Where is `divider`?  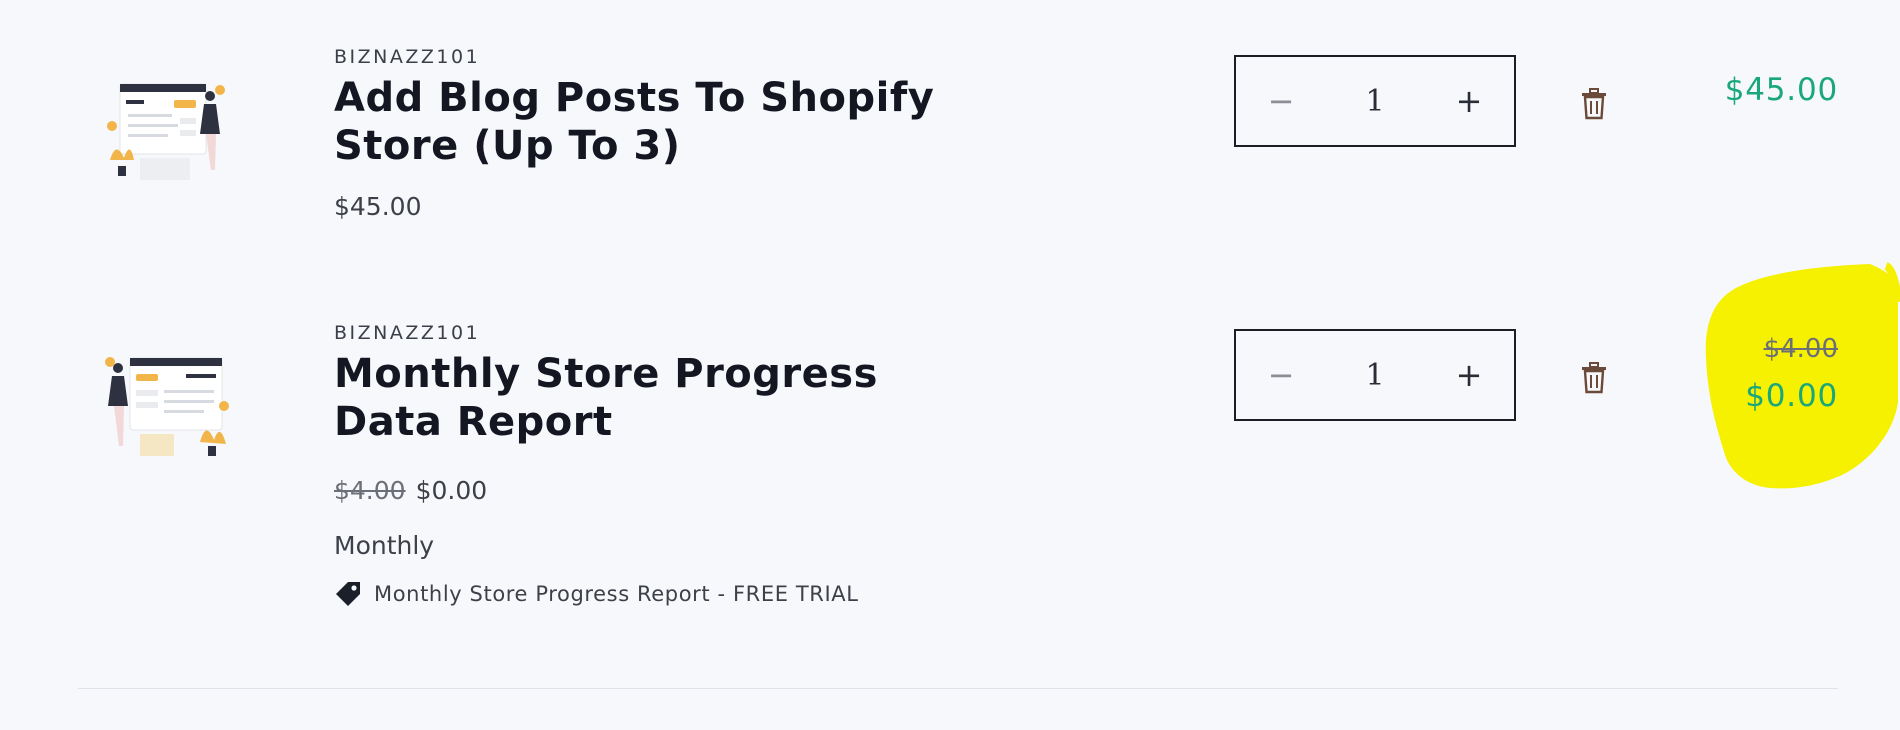
divider is located at coordinates (958, 688).